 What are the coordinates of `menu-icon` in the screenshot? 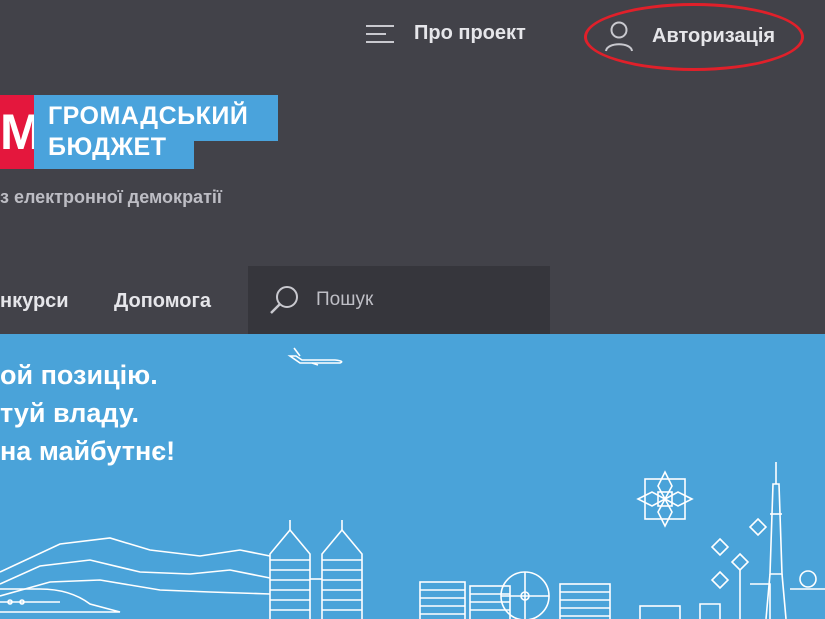 It's located at (380, 33).